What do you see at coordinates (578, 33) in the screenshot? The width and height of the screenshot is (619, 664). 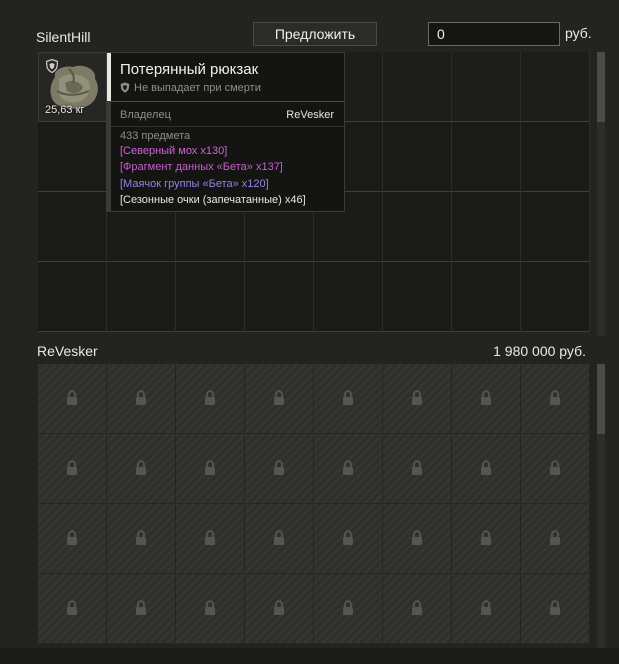 I see `currency-label: руб.` at bounding box center [578, 33].